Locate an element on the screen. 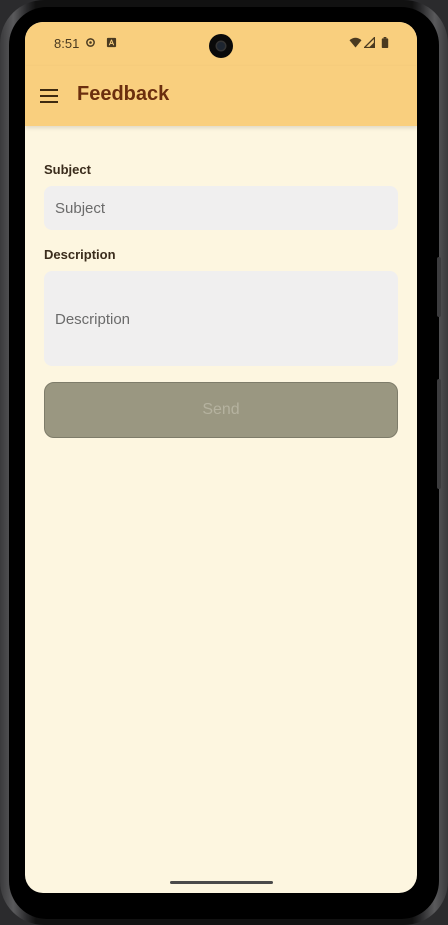  signal-icon is located at coordinates (369, 42).